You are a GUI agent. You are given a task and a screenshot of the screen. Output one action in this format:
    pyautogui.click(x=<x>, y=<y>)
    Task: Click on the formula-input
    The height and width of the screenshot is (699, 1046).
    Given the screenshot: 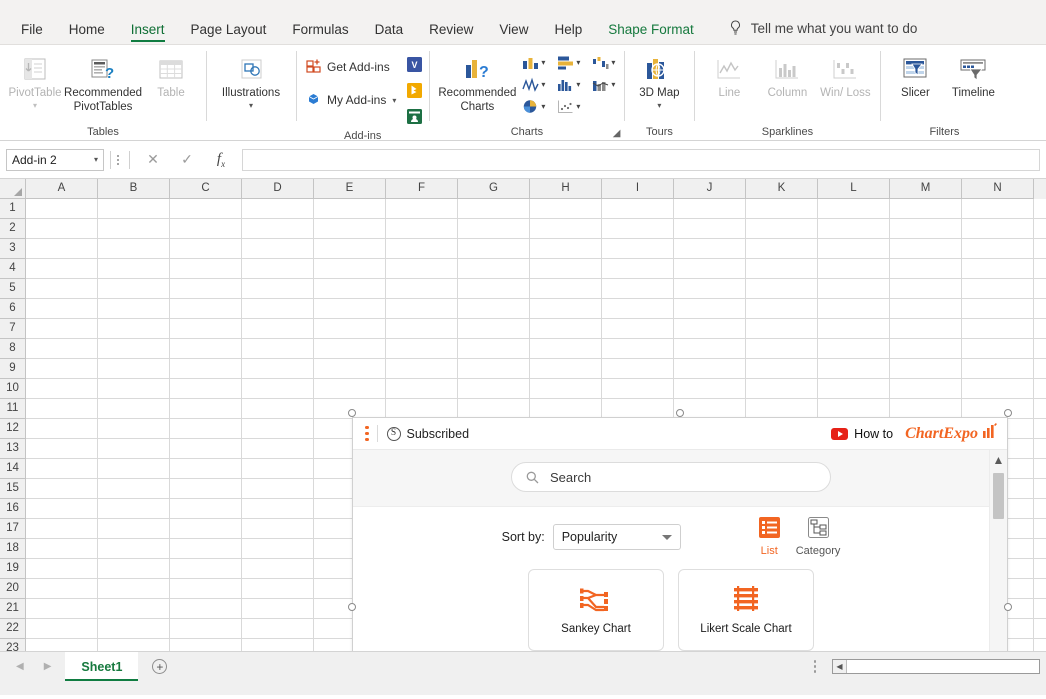 What is the action you would take?
    pyautogui.click(x=641, y=159)
    